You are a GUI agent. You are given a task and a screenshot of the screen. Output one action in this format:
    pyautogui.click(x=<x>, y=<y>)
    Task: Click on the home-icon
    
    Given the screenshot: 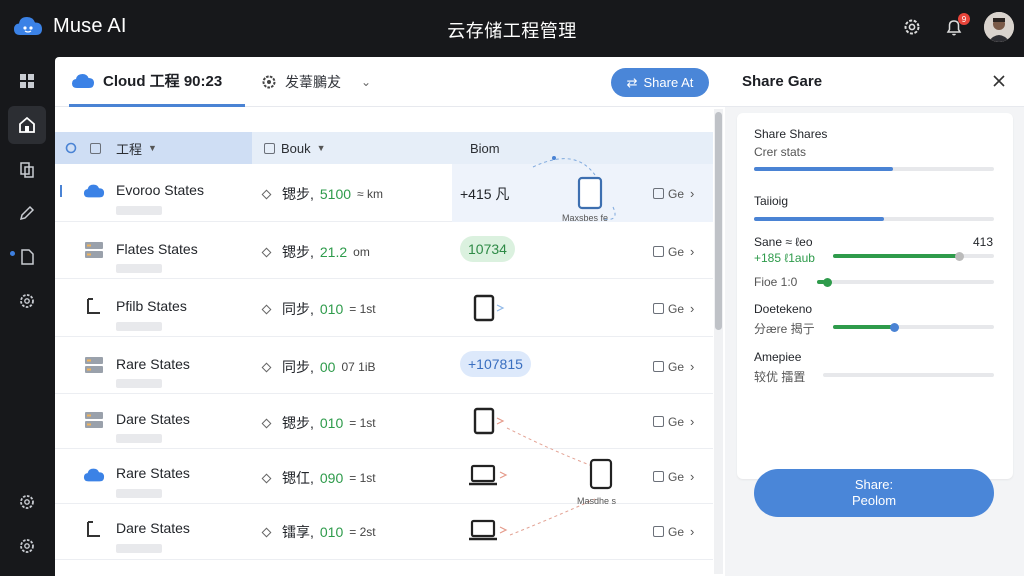 What is the action you would take?
    pyautogui.click(x=27, y=125)
    